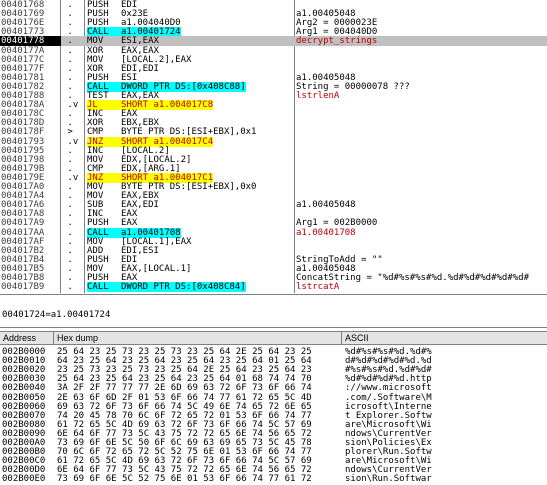  What do you see at coordinates (56, 315) in the screenshot?
I see `status-text: 00401724=a1.00401724` at bounding box center [56, 315].